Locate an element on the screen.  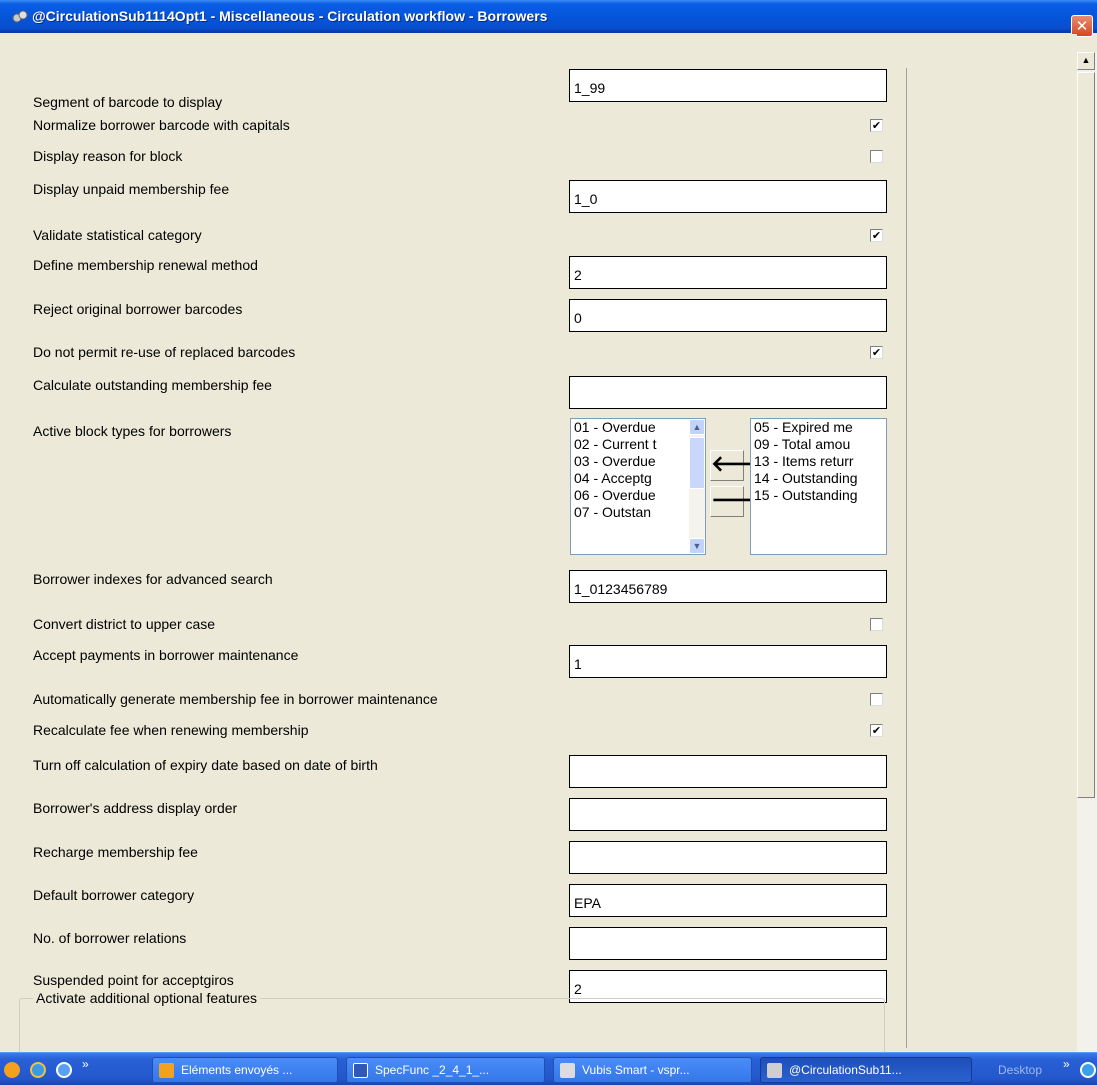
vubis-icon is located at coordinates (567, 1070).